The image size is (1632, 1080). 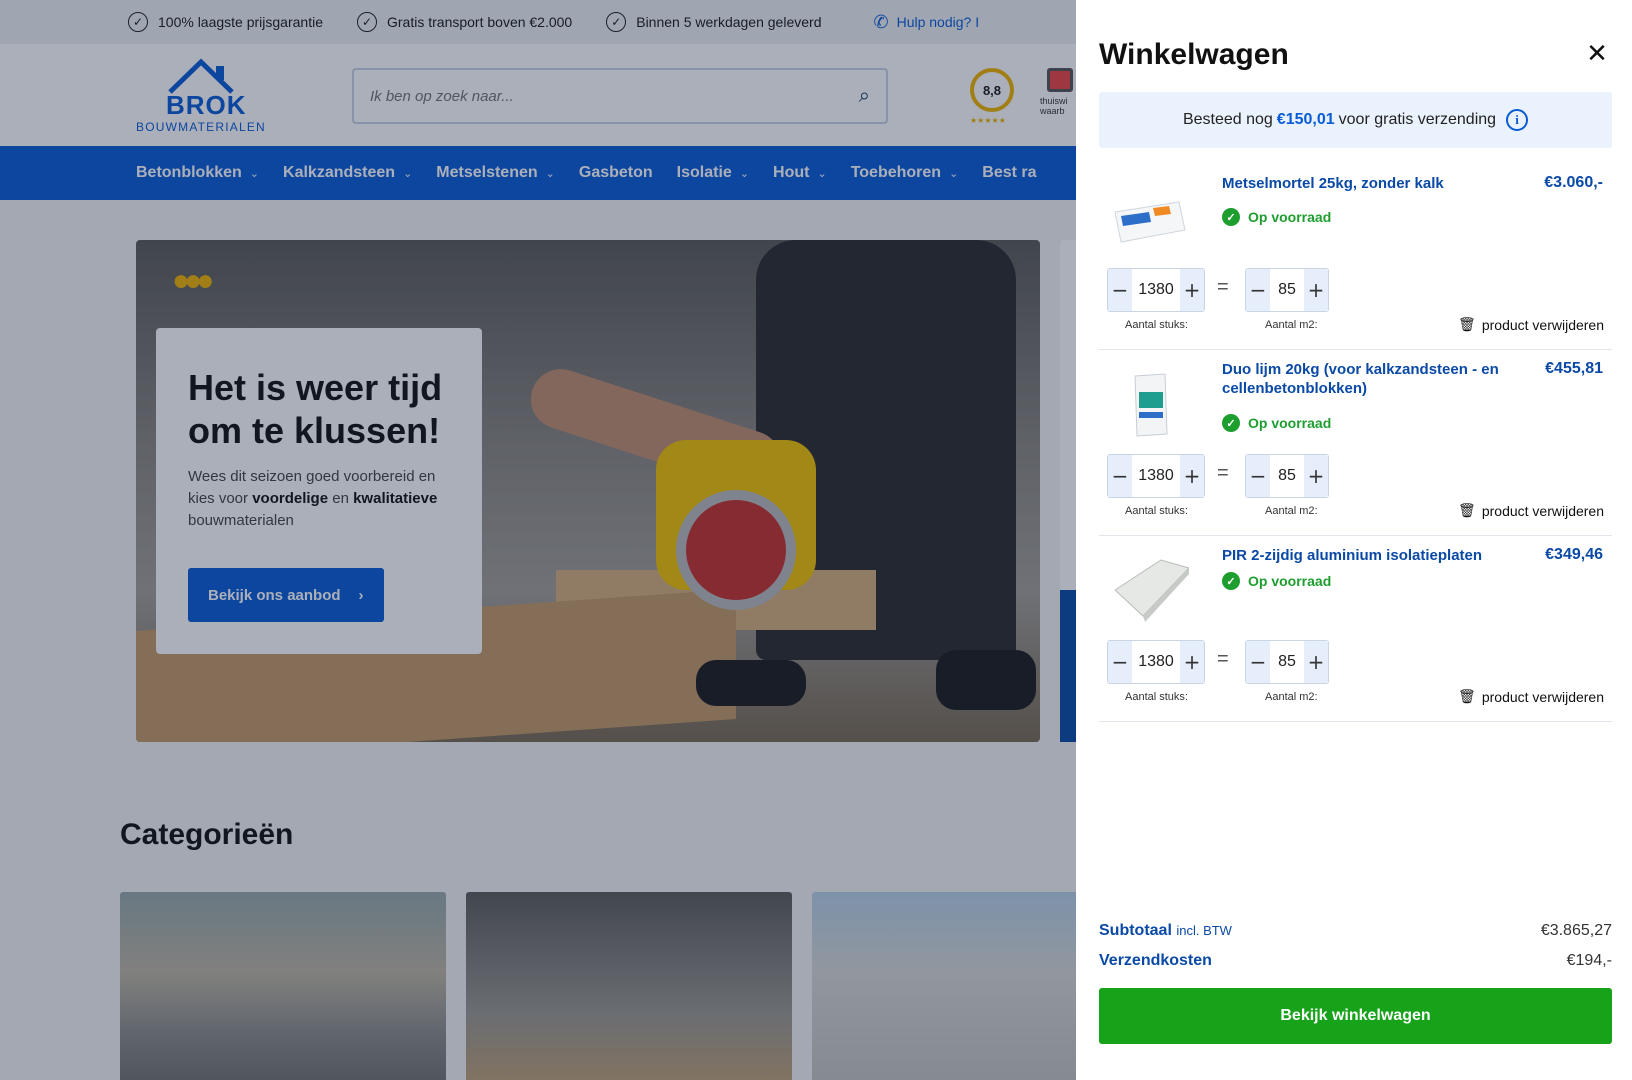 I want to click on view-cart-button: Bekijk winkelwagen, so click(x=1355, y=1016).